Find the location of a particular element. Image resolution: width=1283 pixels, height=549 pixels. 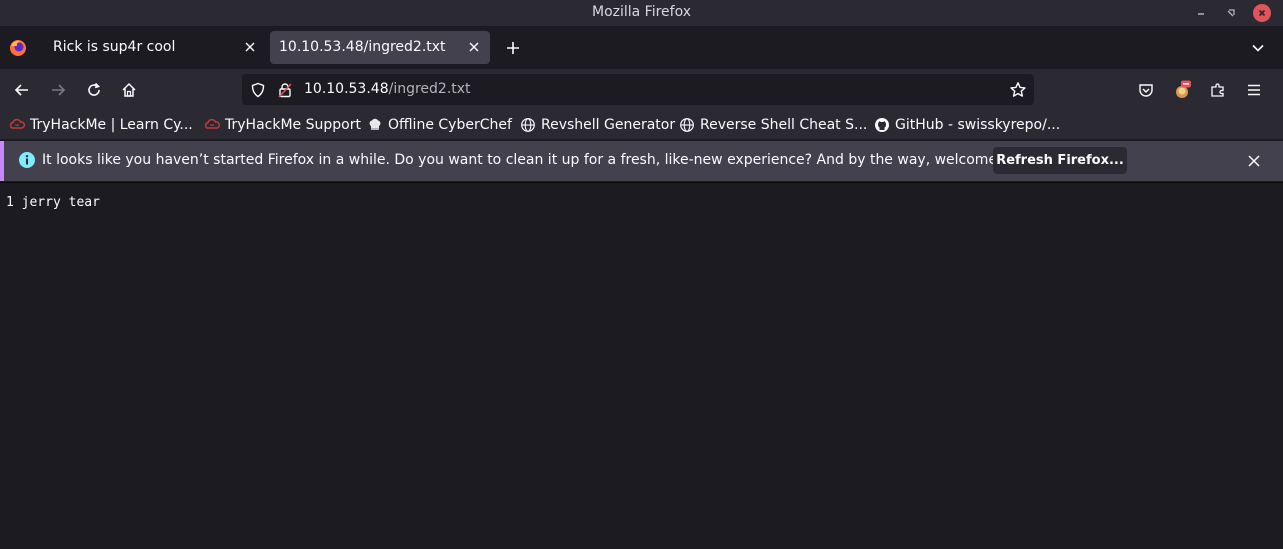

plain-text-content: 1 jerry tear is located at coordinates (53, 202).